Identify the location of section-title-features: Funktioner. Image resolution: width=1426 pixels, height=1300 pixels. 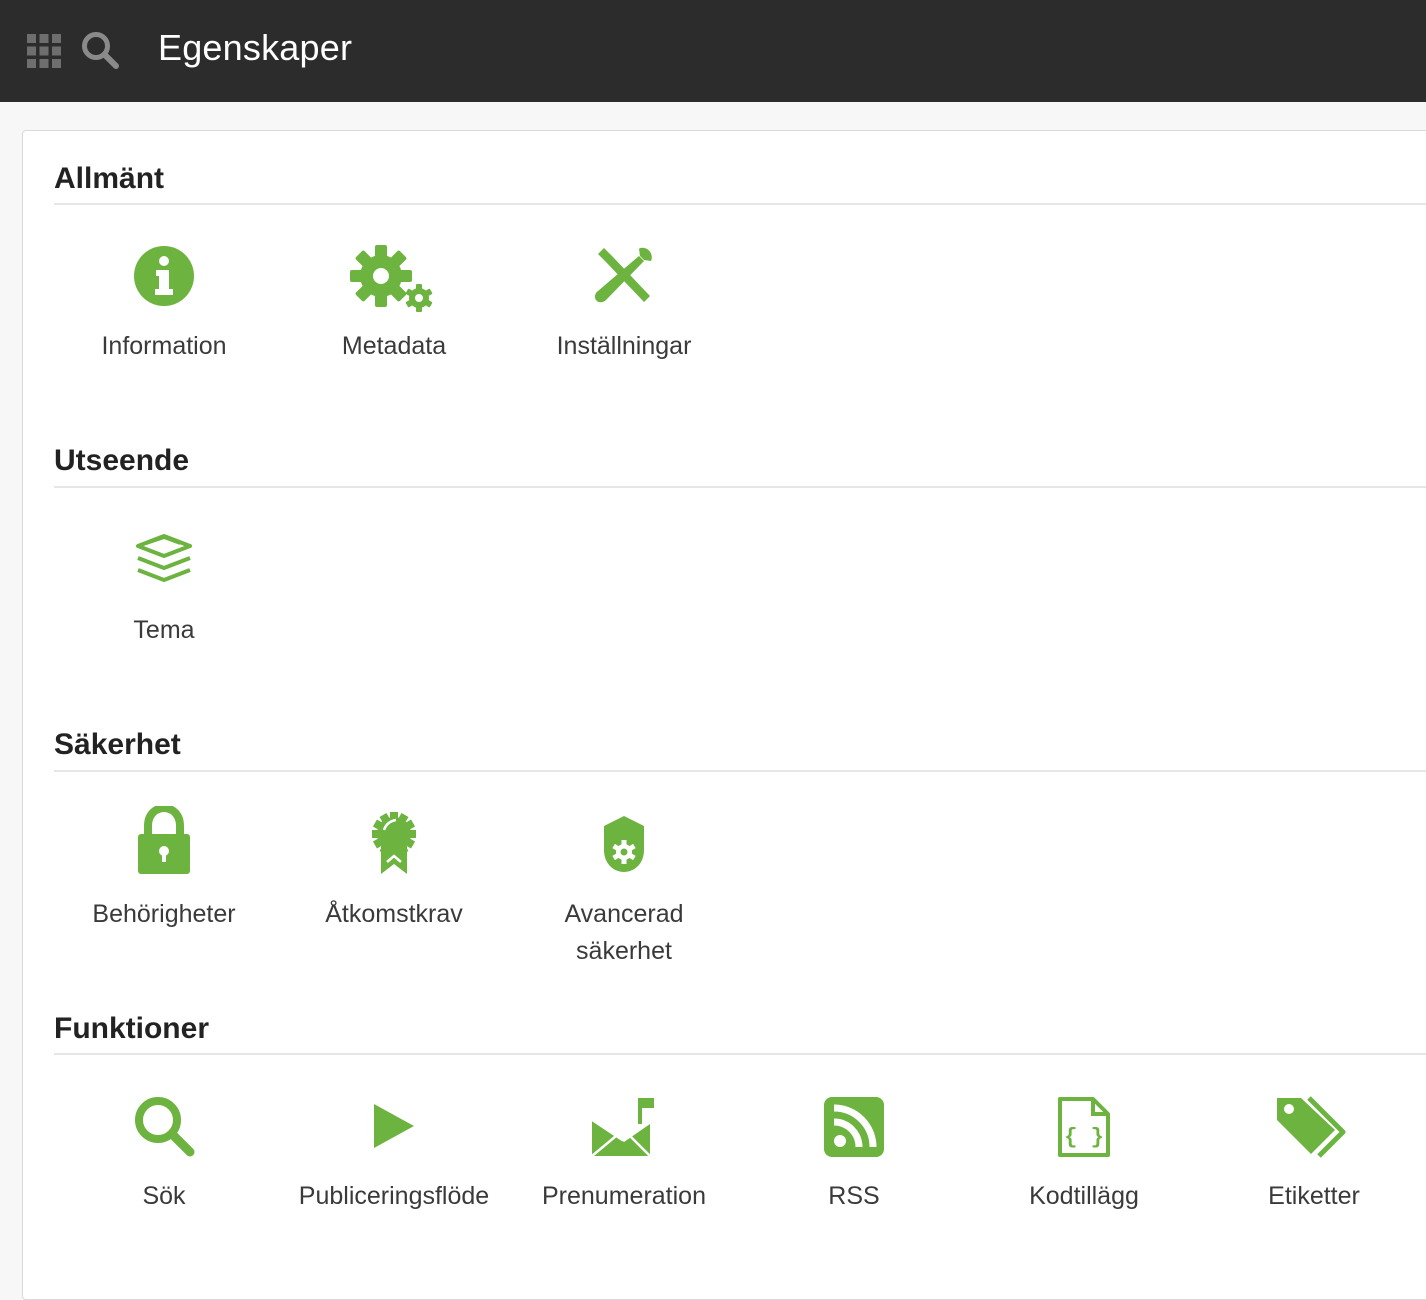
(131, 1028).